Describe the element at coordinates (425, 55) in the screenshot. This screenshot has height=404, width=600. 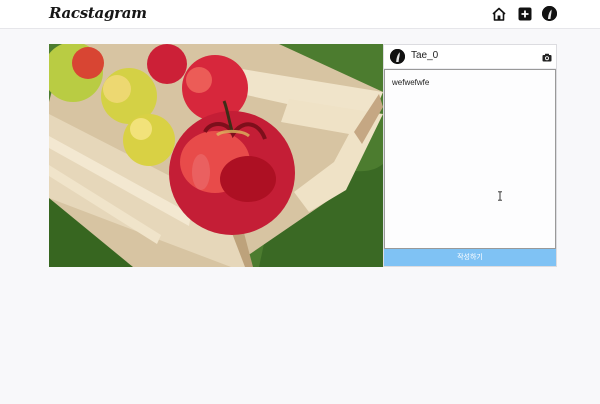
I see `author-username: Tae_0` at that location.